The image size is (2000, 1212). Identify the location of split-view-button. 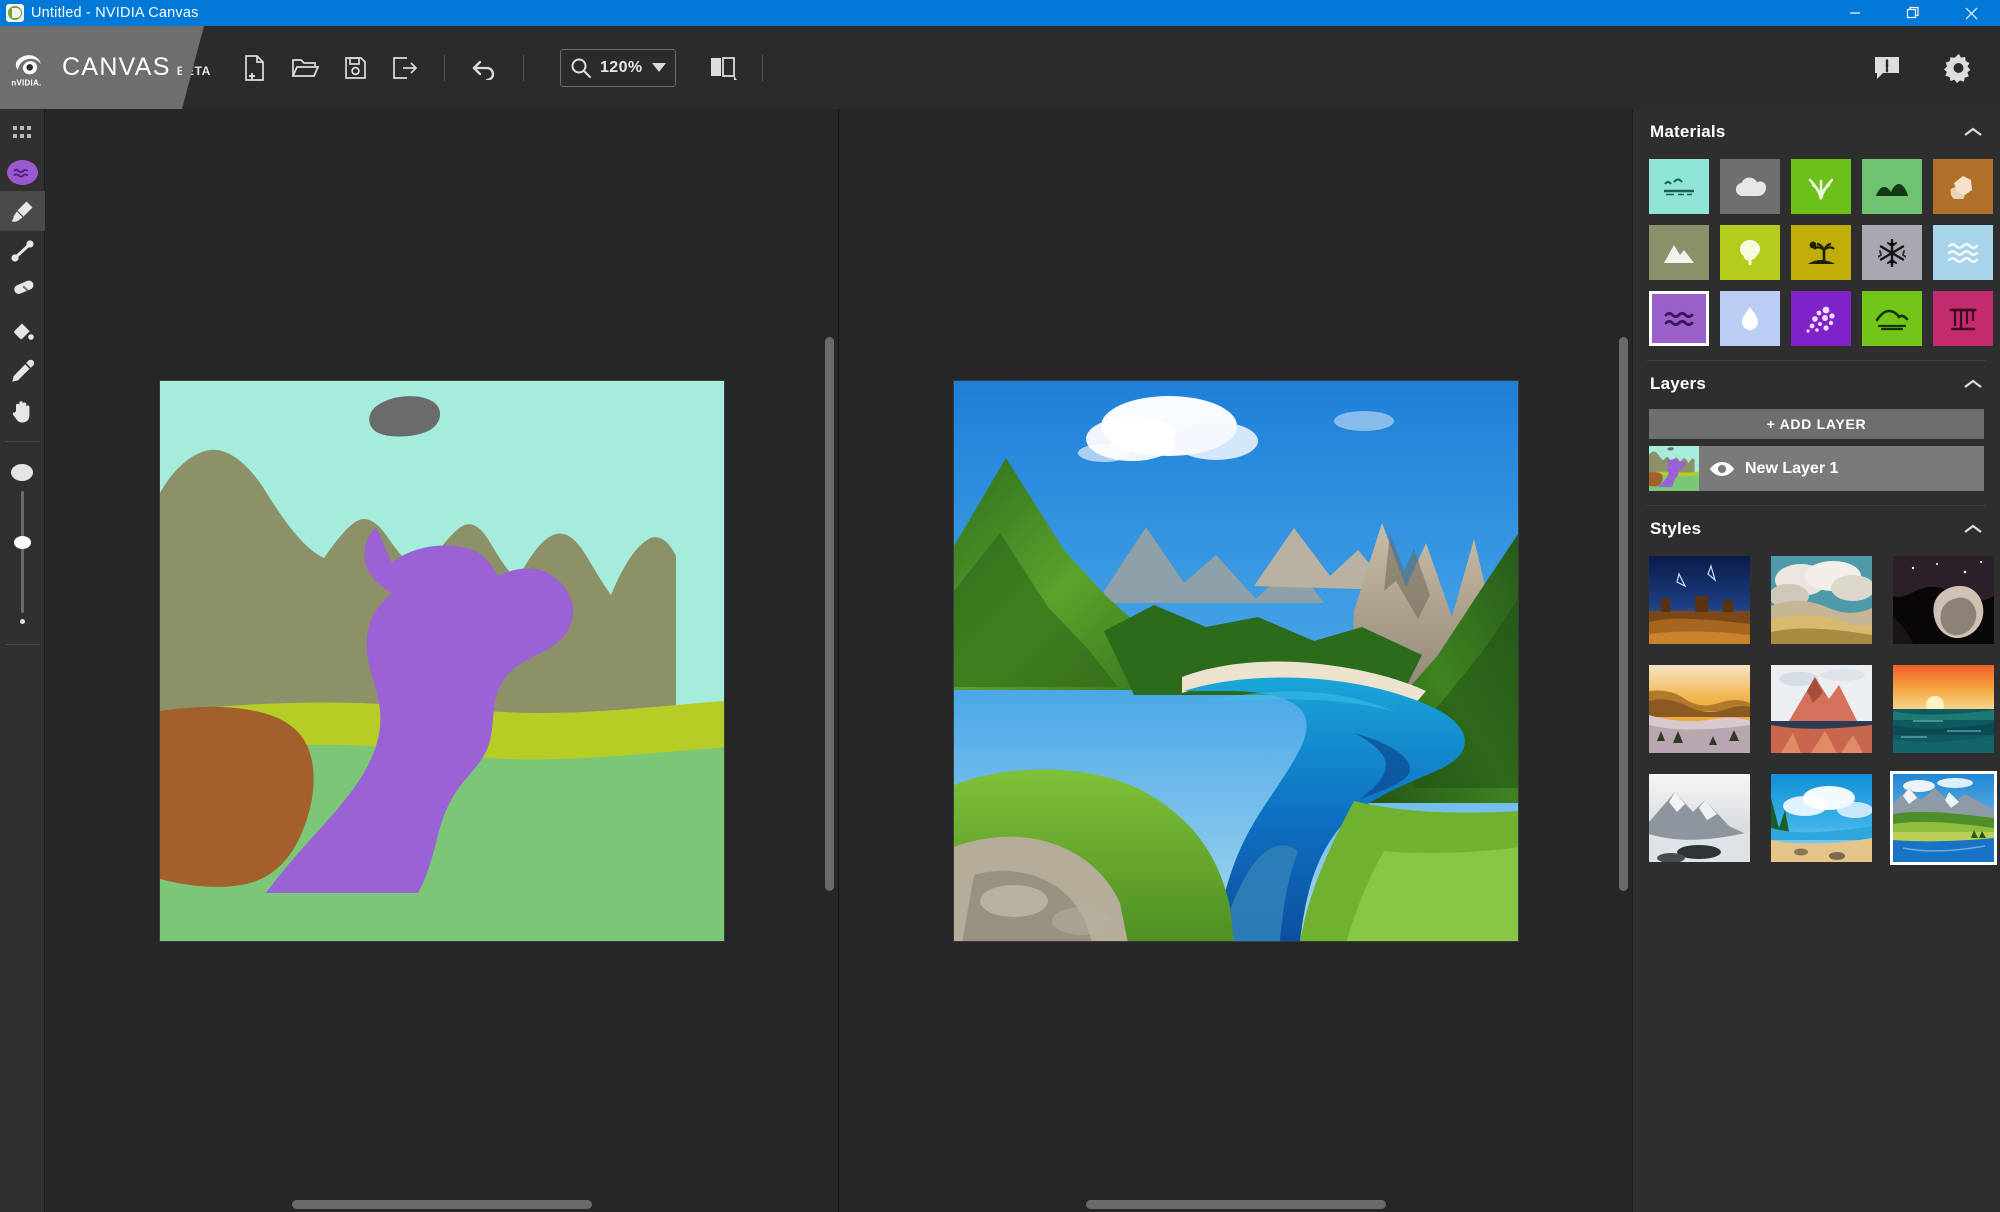
(723, 68).